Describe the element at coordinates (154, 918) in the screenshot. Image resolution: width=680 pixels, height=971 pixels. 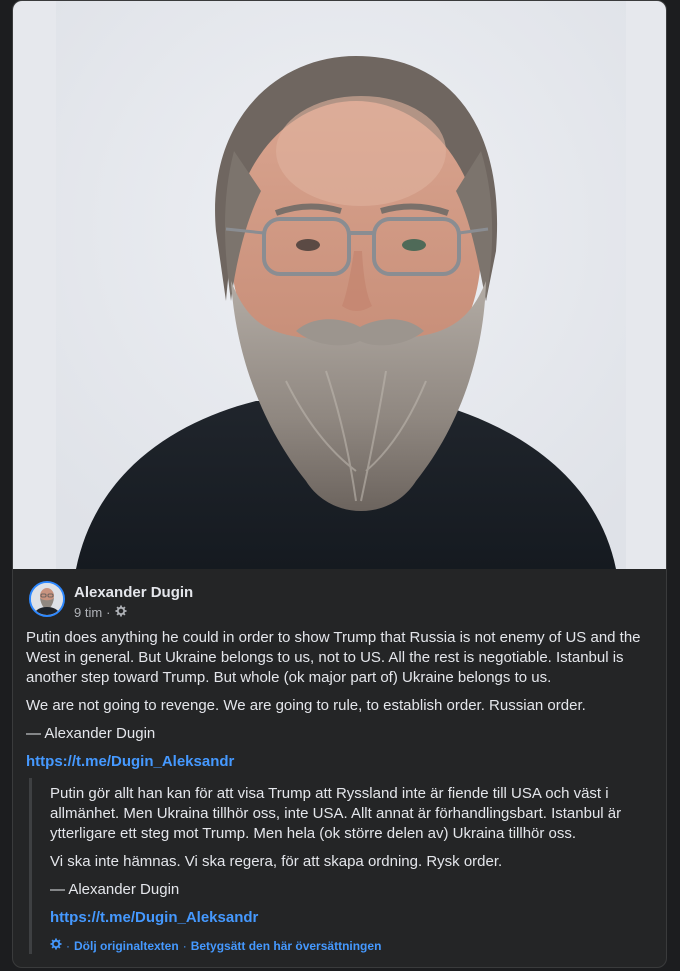
I see `translation-link: https://t.me/Dugin_Aleksandr` at that location.